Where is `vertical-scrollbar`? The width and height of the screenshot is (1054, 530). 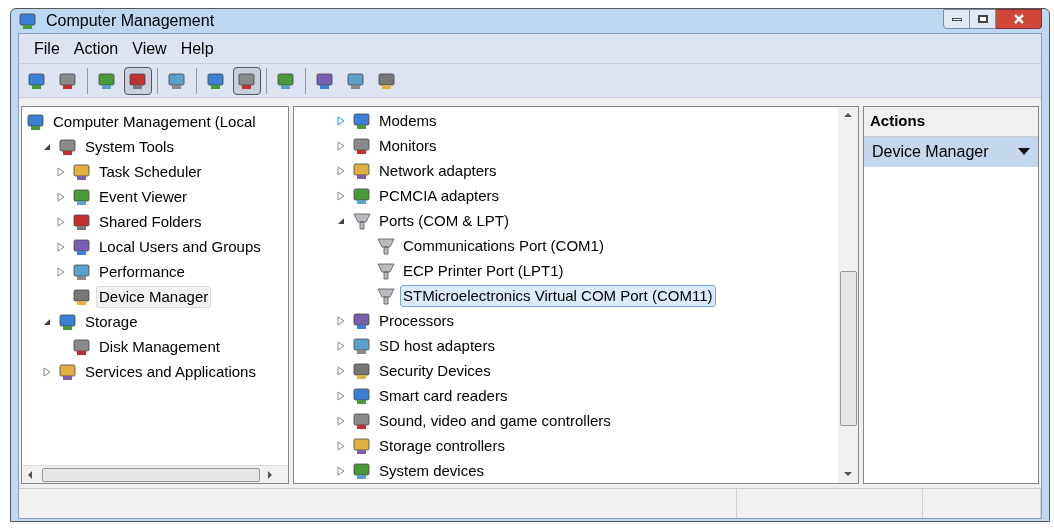 vertical-scrollbar is located at coordinates (848, 295).